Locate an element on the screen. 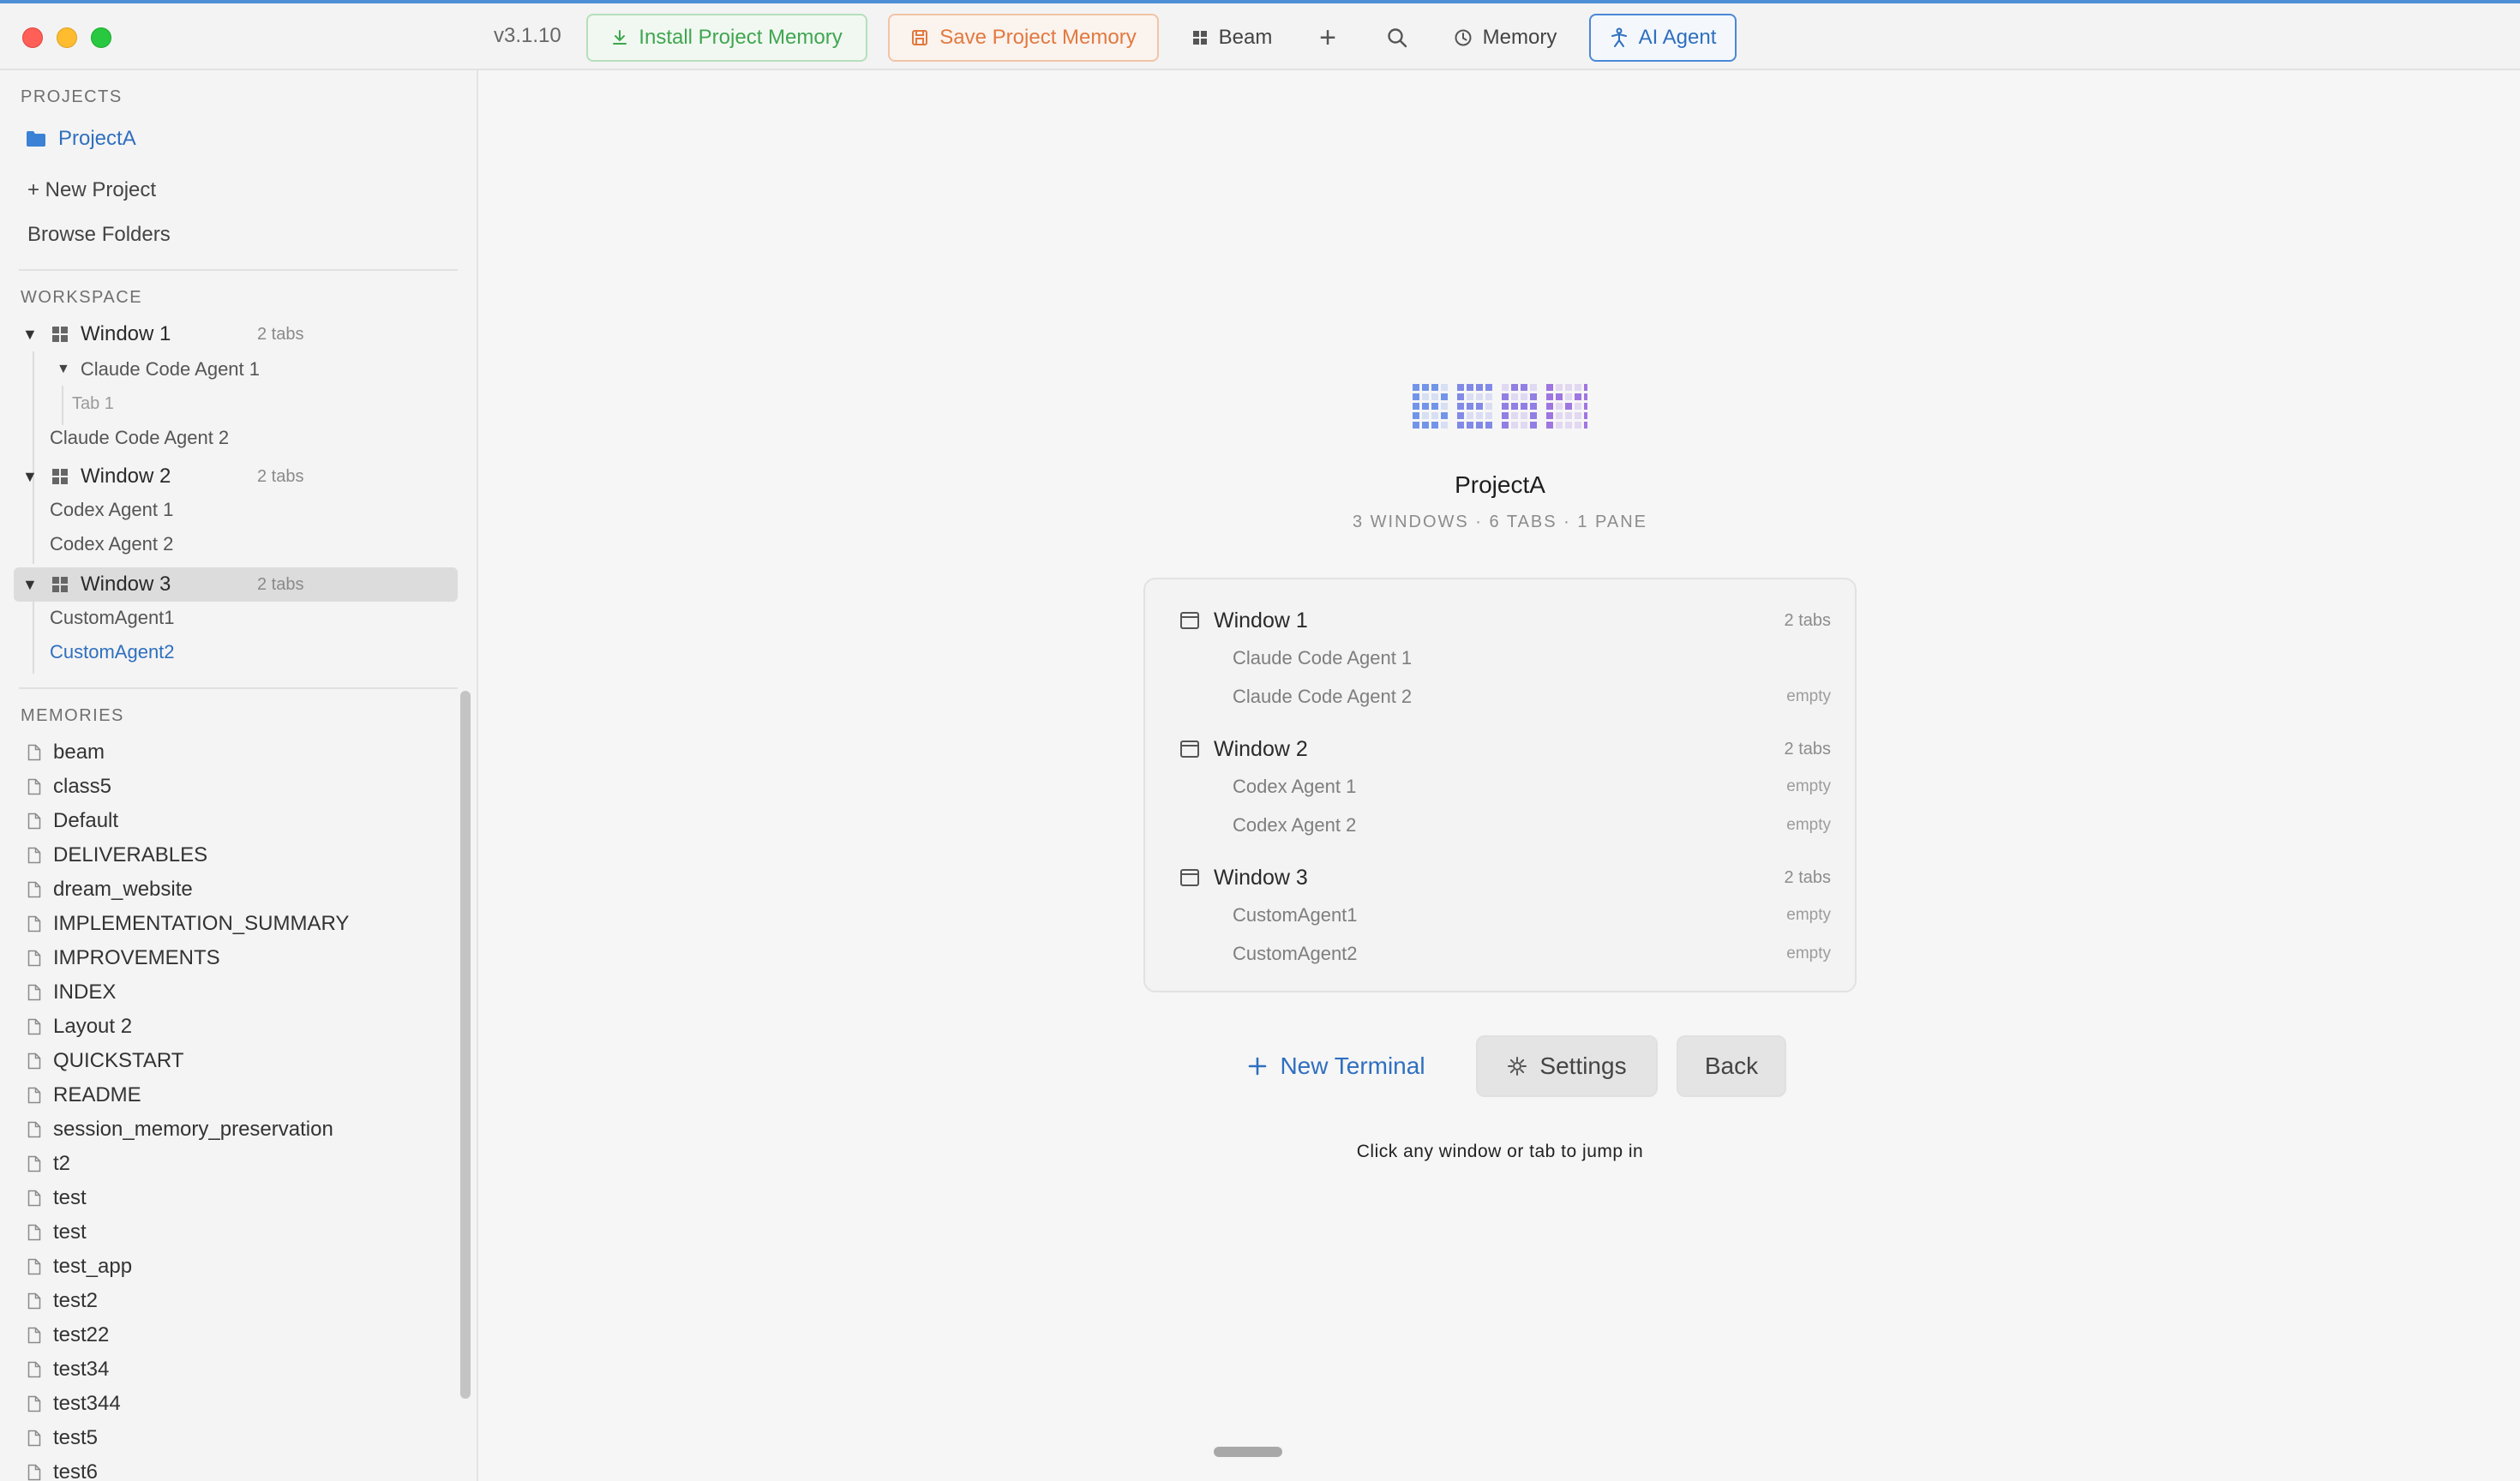 The image size is (2520, 1481). sidebar-tab-claude-code-agent-1: ▼ Claude Code Agent 1 is located at coordinates (158, 369).